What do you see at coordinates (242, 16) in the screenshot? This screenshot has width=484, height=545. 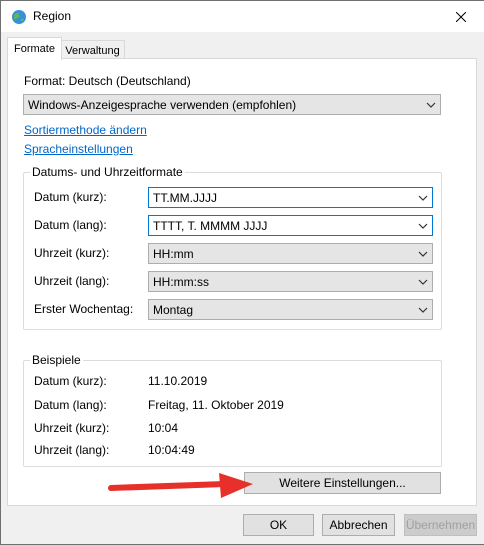 I see `title-bar: Region` at bounding box center [242, 16].